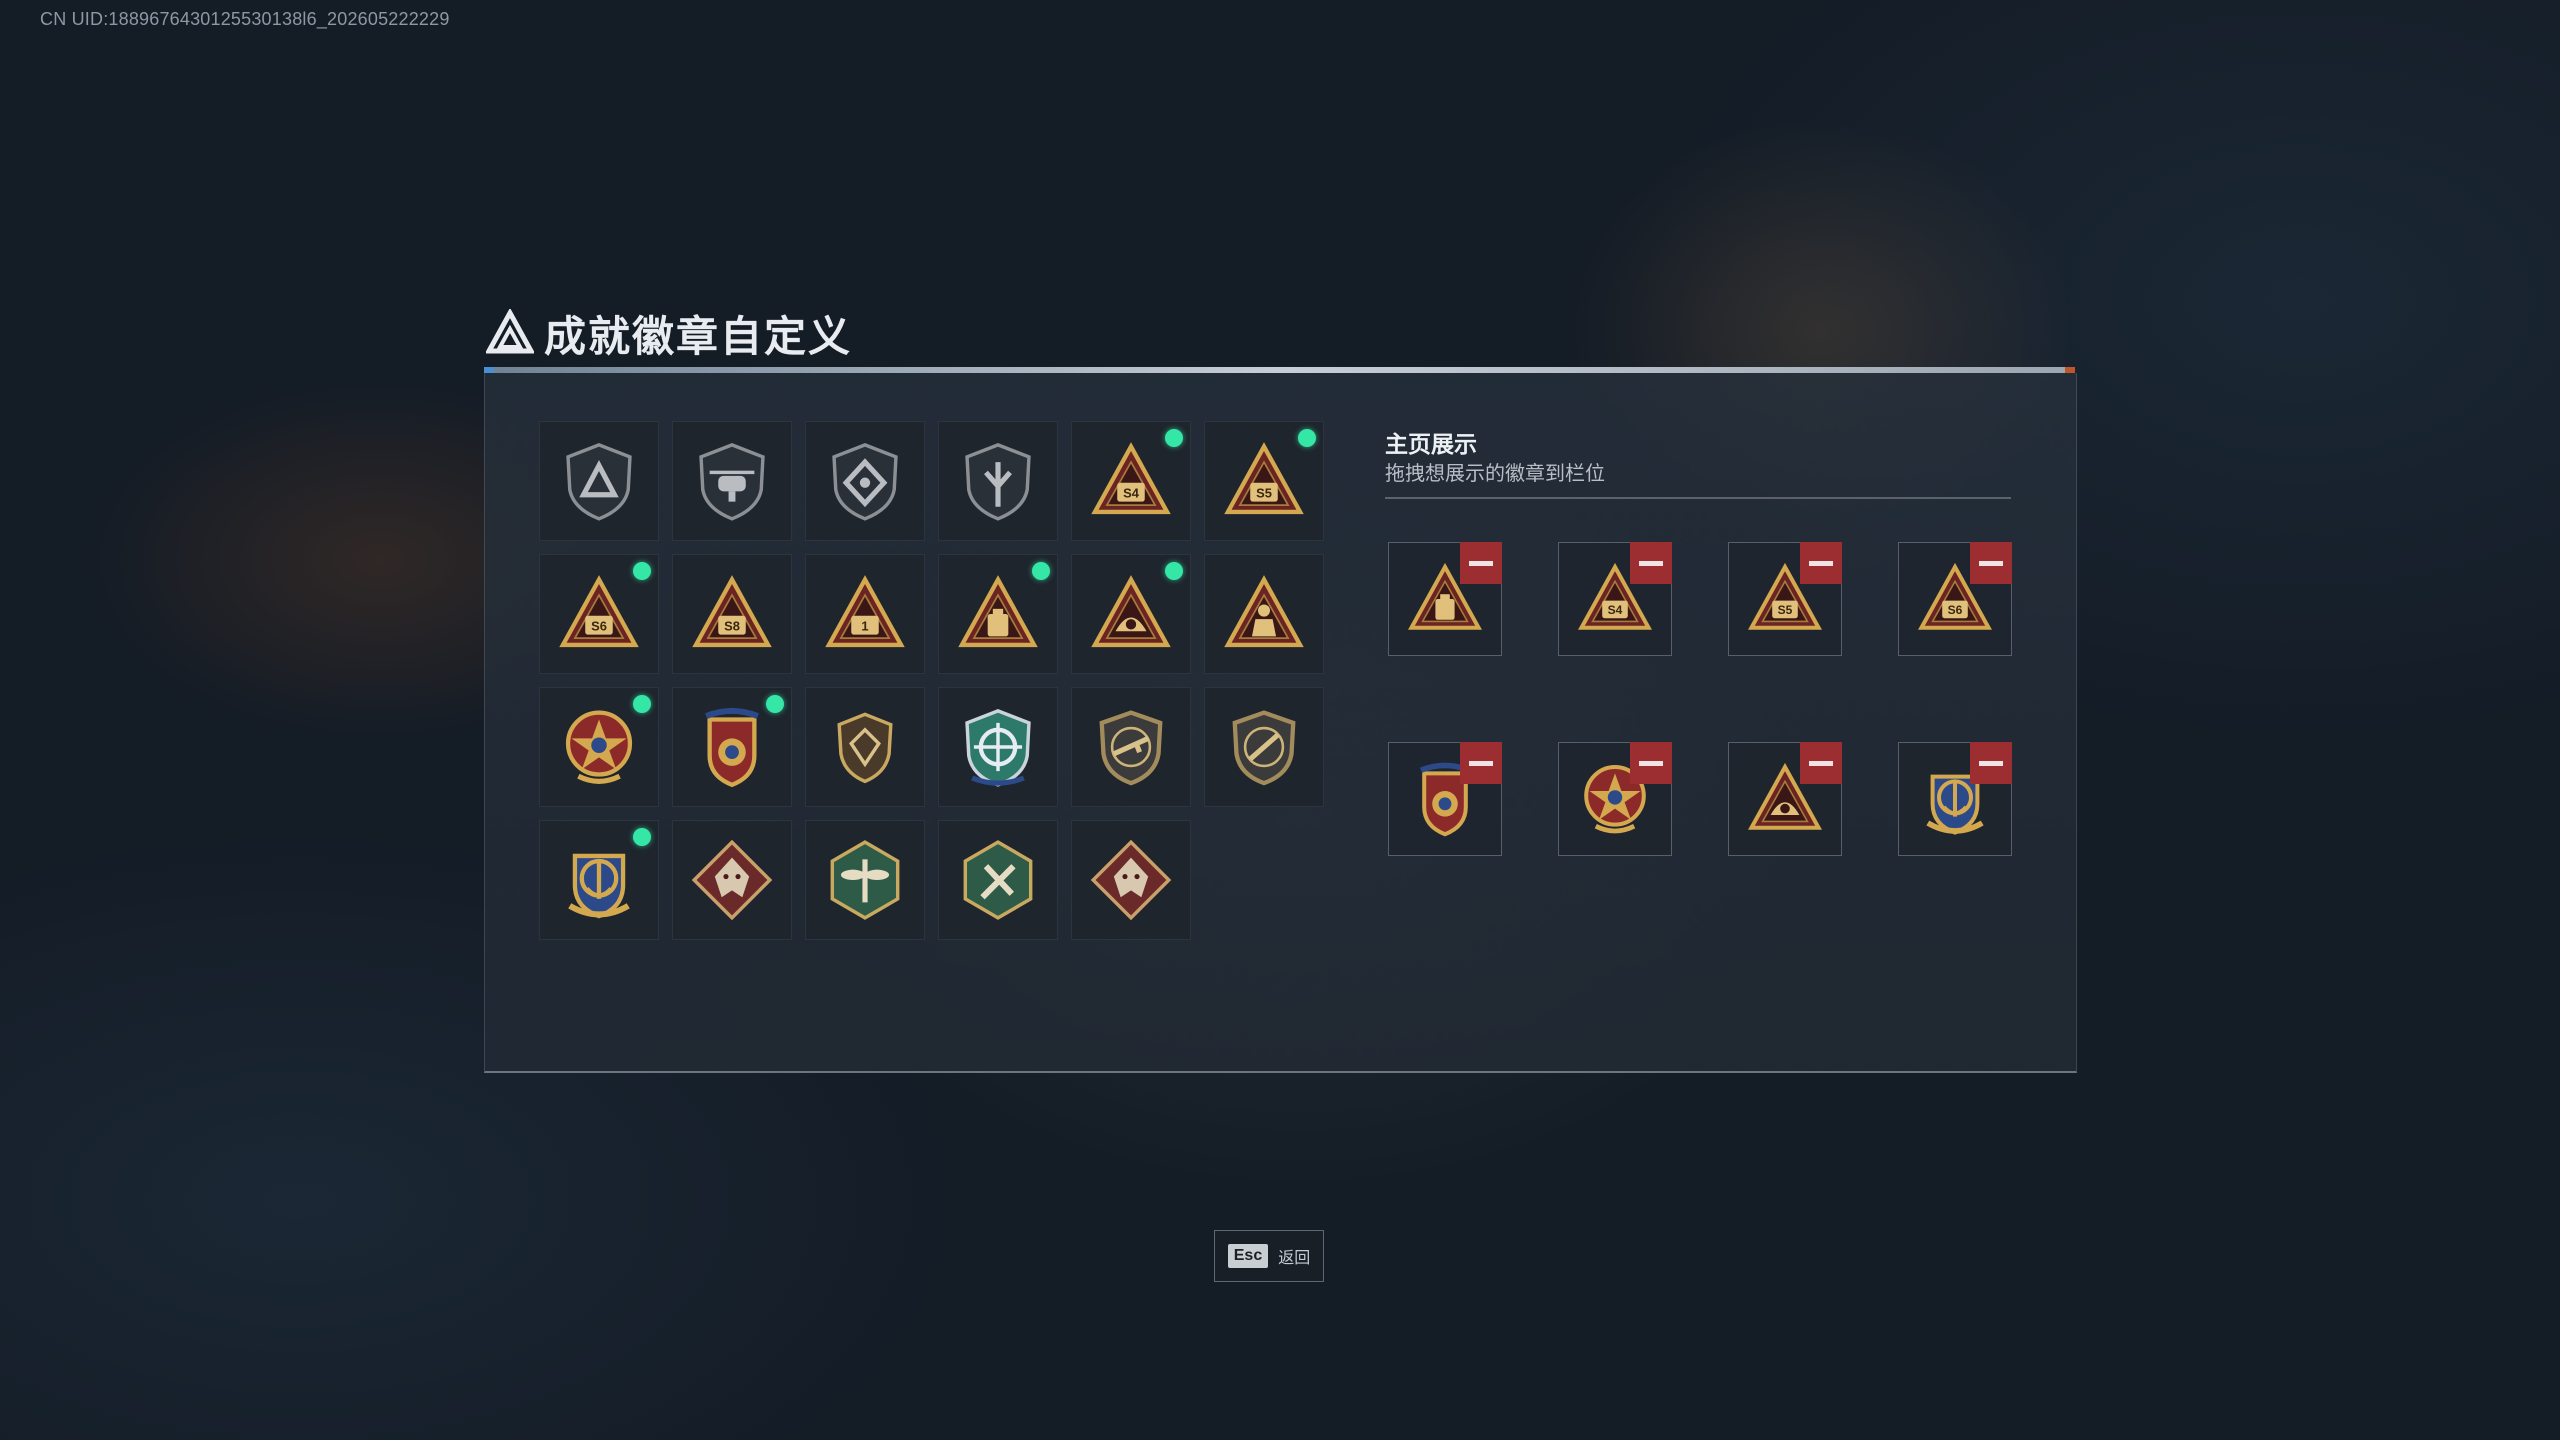 The image size is (2560, 1440). What do you see at coordinates (1248, 1256) in the screenshot?
I see `esc-key-hint: Esc` at bounding box center [1248, 1256].